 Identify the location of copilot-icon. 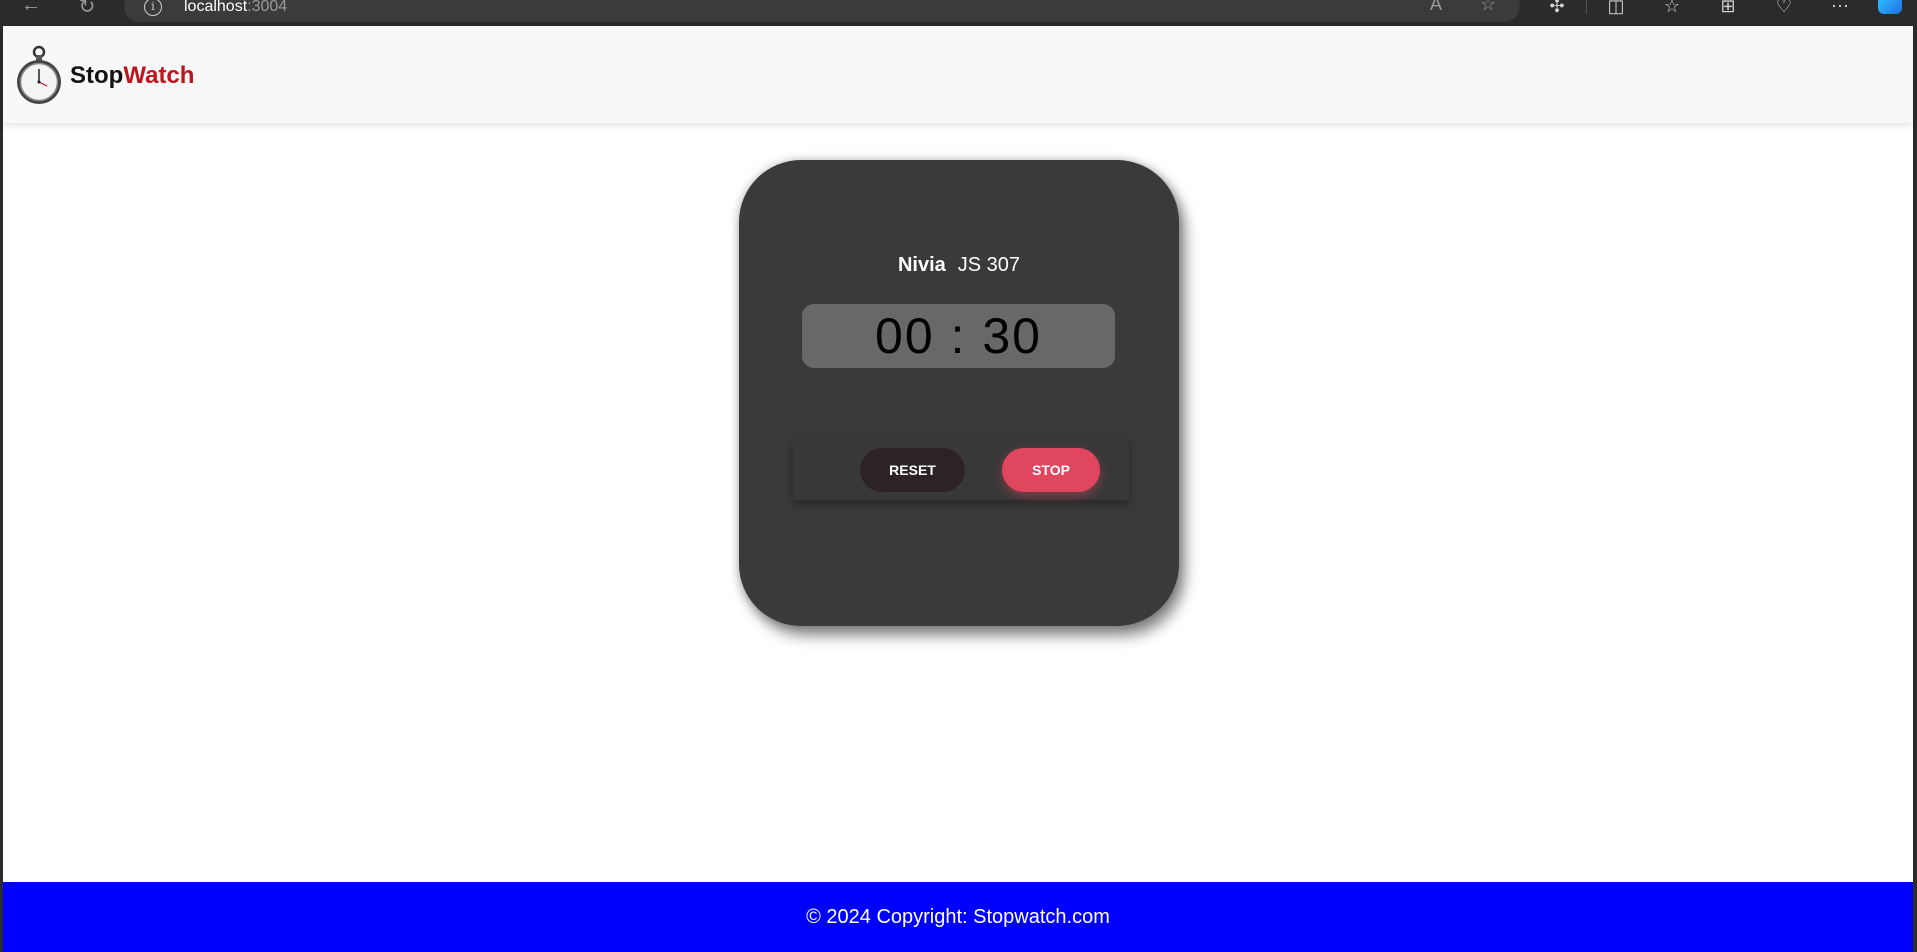
(1890, 7).